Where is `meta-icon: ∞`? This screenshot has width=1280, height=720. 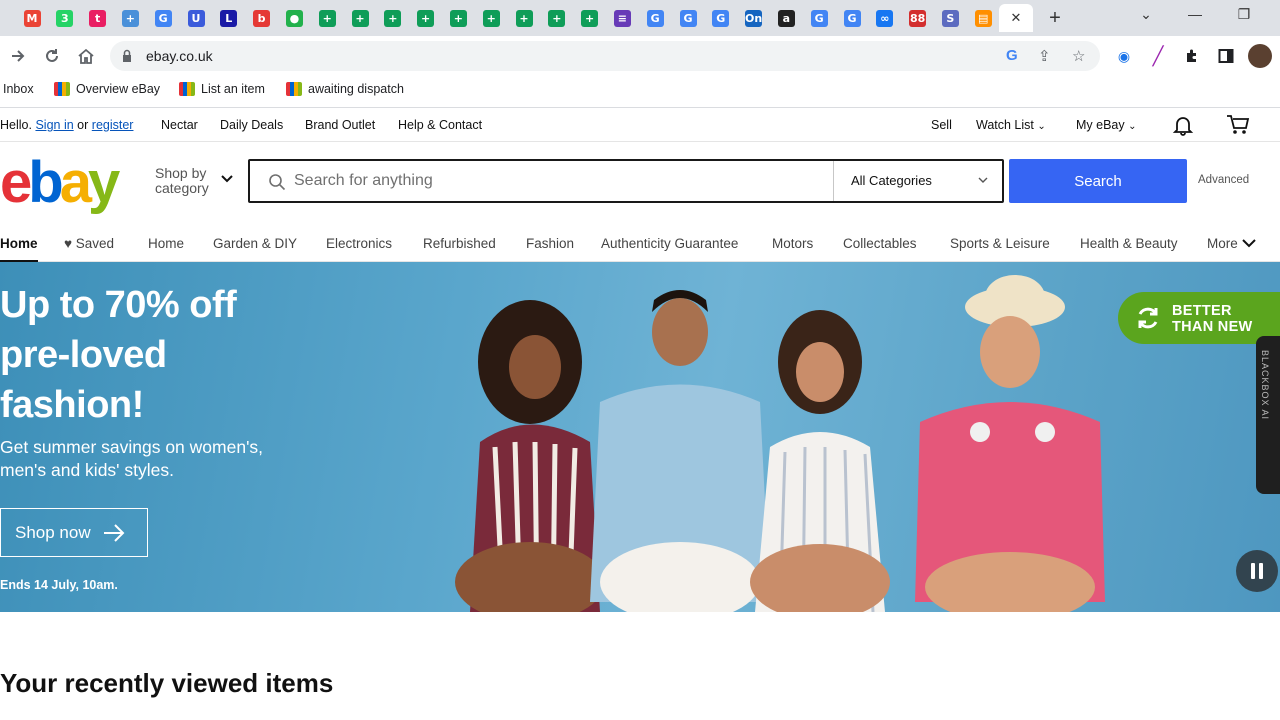 meta-icon: ∞ is located at coordinates (885, 18).